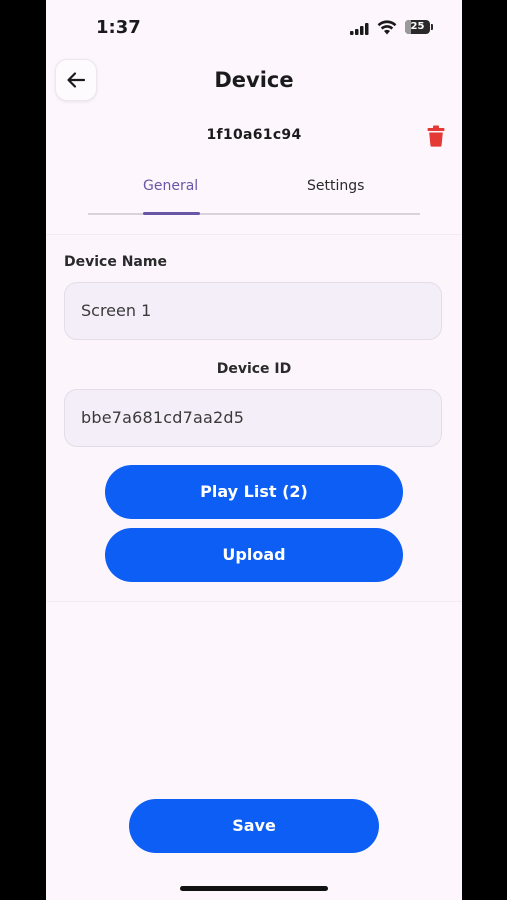  What do you see at coordinates (359, 29) in the screenshot?
I see `cellular-signal-icon` at bounding box center [359, 29].